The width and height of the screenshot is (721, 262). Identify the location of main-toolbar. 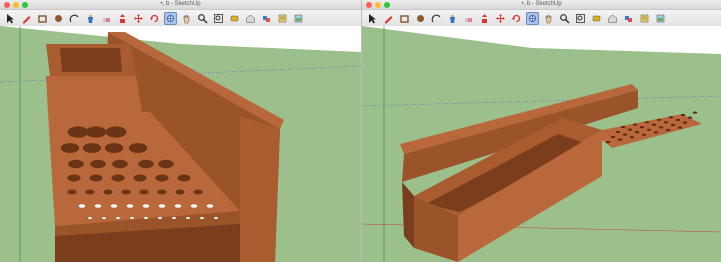
(180, 18).